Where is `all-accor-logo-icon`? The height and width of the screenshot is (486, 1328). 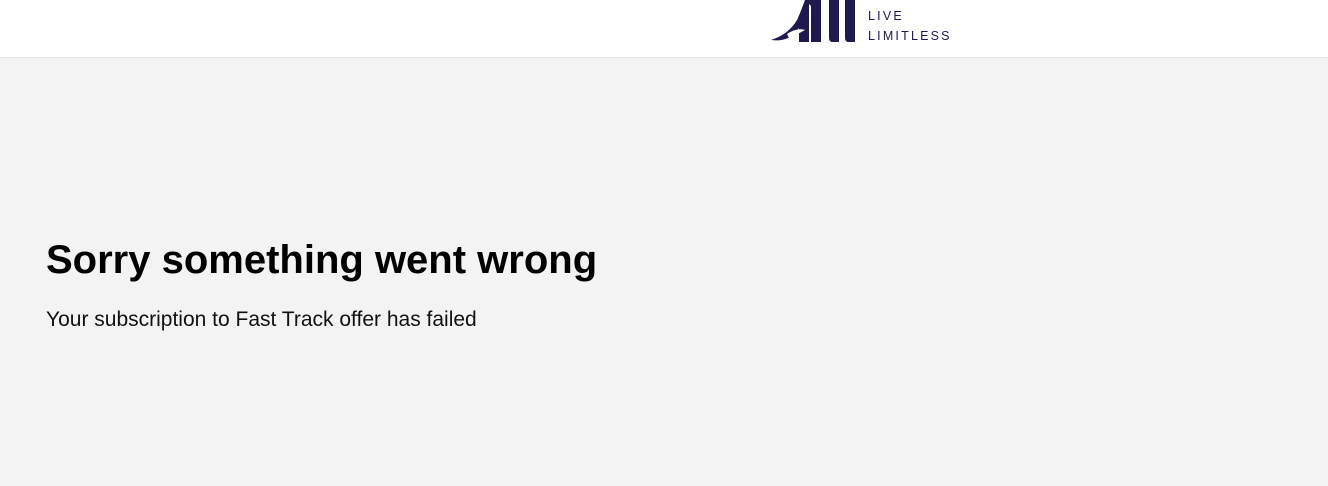
all-accor-logo-icon is located at coordinates (813, 21).